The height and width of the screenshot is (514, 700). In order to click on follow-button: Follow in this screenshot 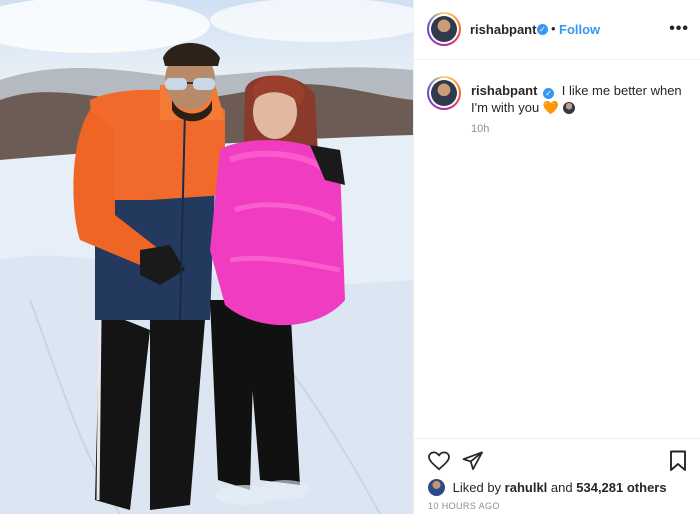, I will do `click(579, 29)`.